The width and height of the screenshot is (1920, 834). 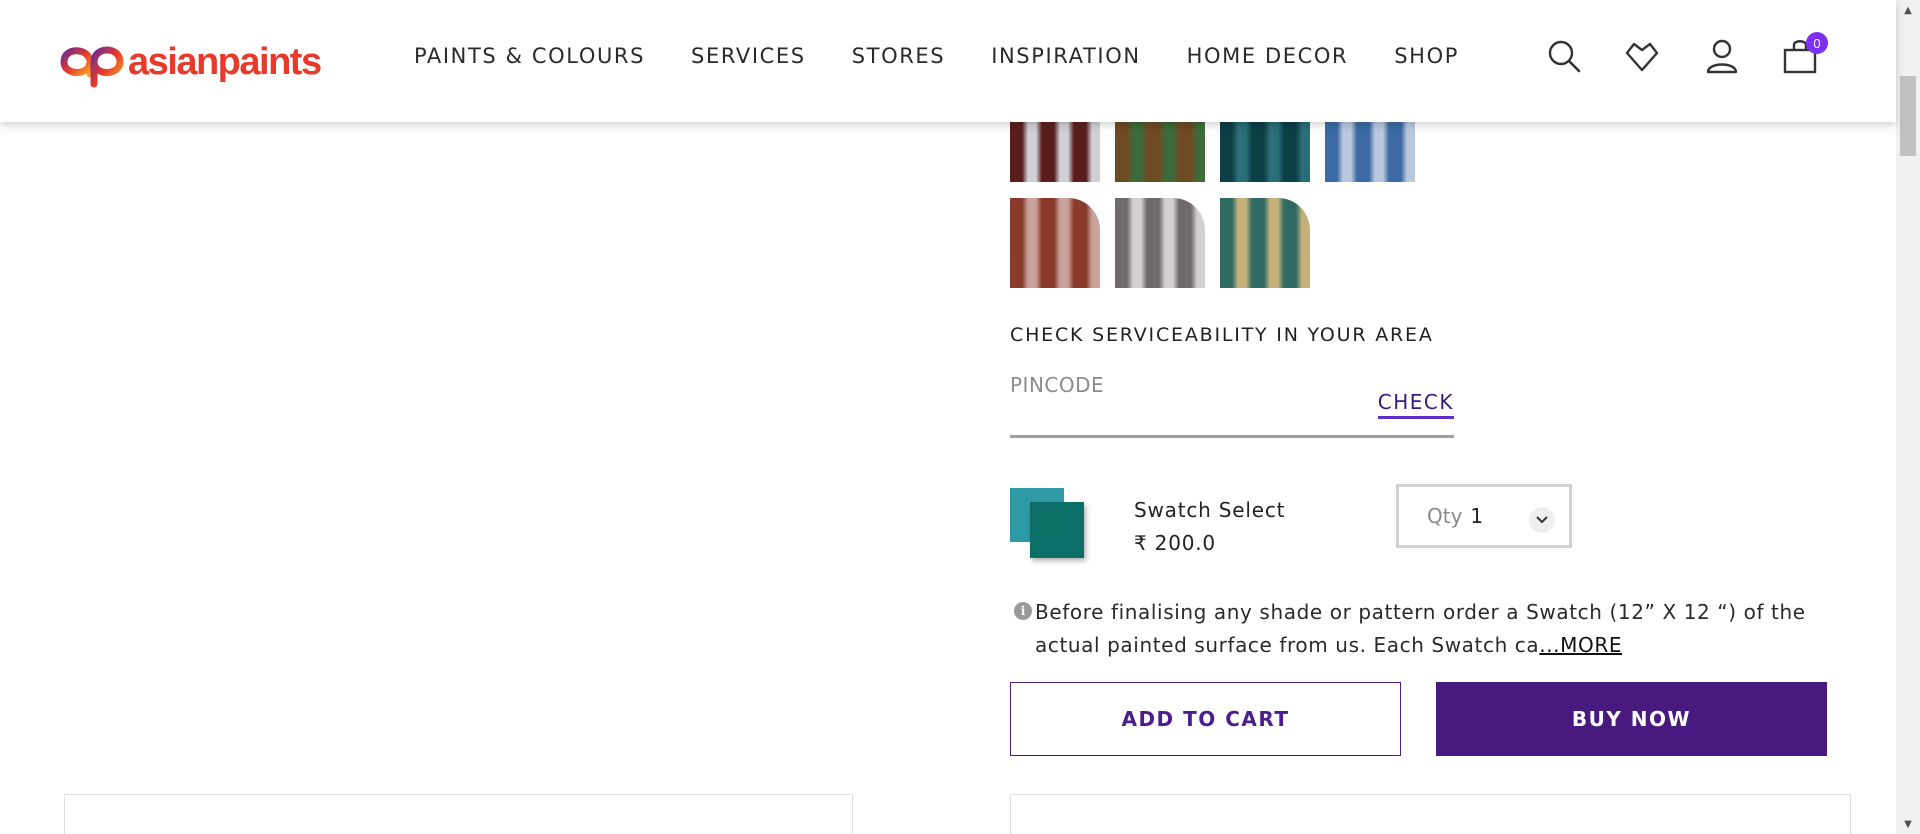 What do you see at coordinates (1180, 385) in the screenshot?
I see `pincode-input` at bounding box center [1180, 385].